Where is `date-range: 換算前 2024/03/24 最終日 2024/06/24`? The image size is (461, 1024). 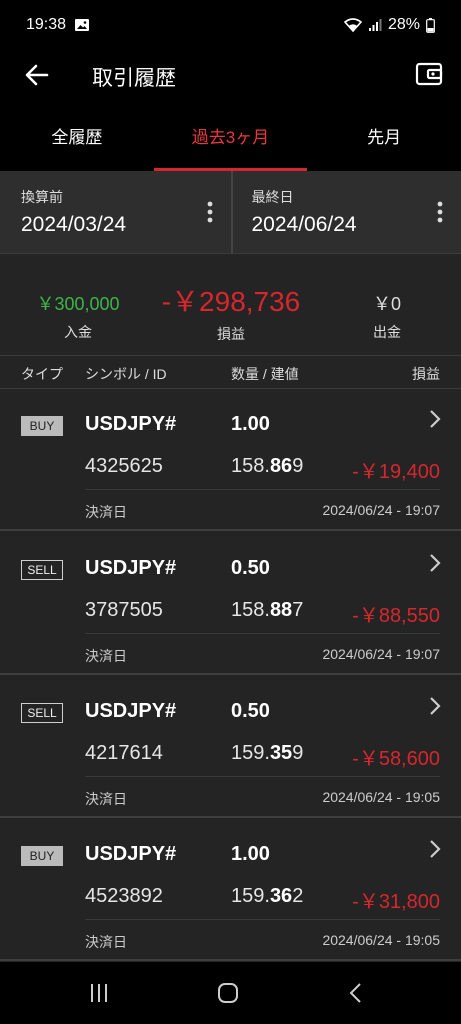
date-range: 換算前 2024/03/24 最終日 2024/06/24 is located at coordinates (230, 212).